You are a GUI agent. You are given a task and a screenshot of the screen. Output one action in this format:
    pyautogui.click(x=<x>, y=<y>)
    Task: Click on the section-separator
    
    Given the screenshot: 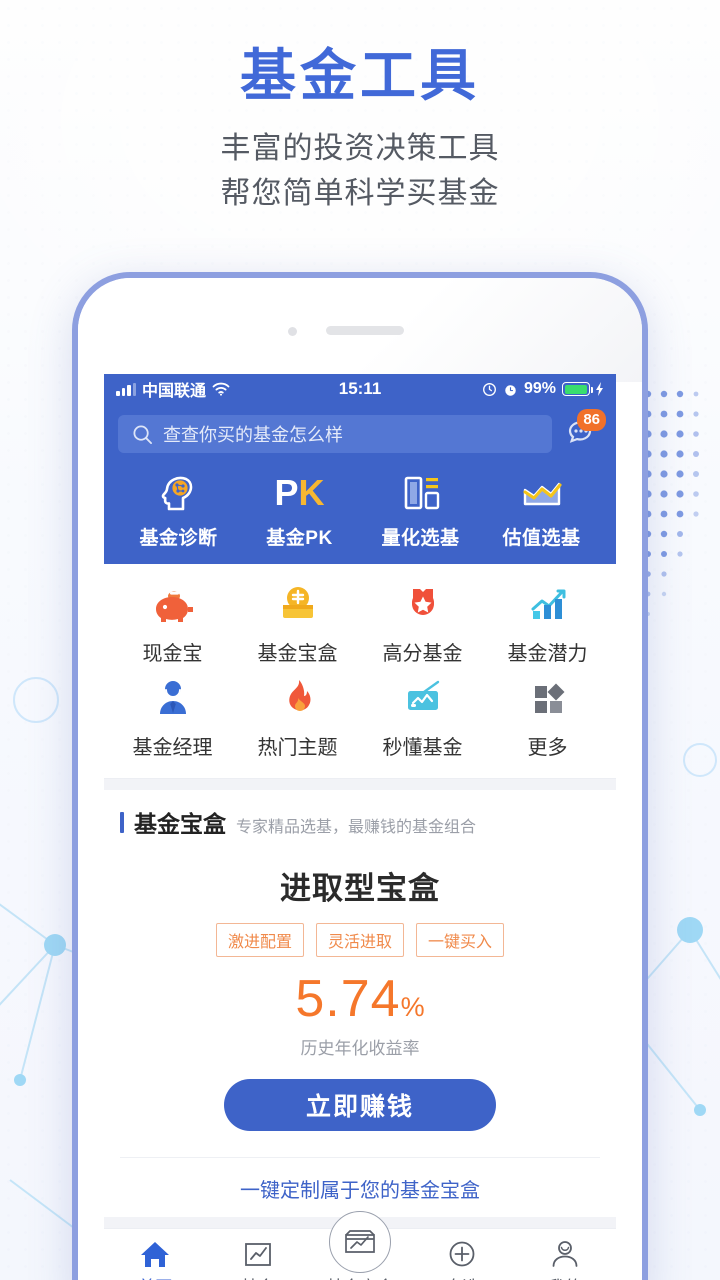 What is the action you would take?
    pyautogui.click(x=360, y=784)
    